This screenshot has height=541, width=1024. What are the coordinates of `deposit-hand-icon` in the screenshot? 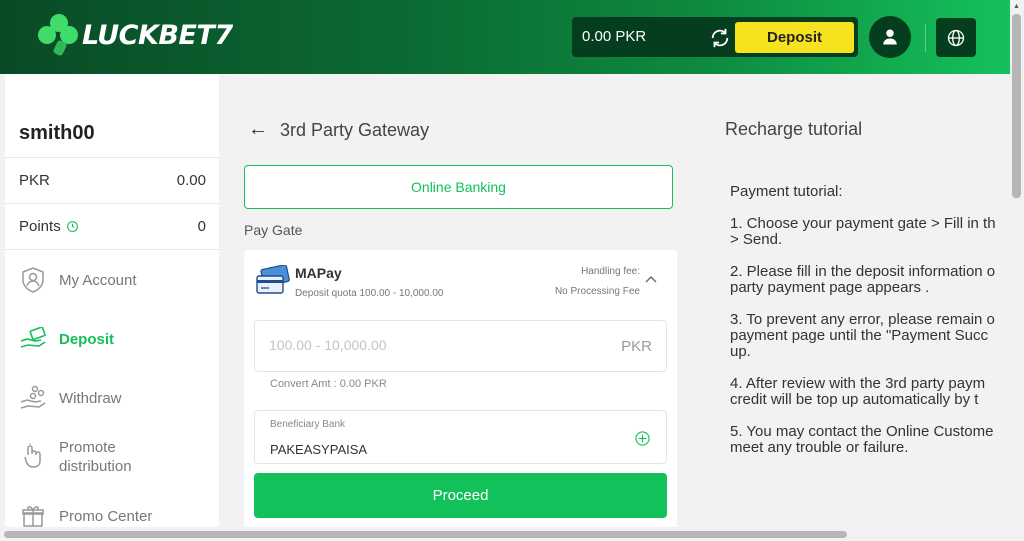 It's located at (33, 339).